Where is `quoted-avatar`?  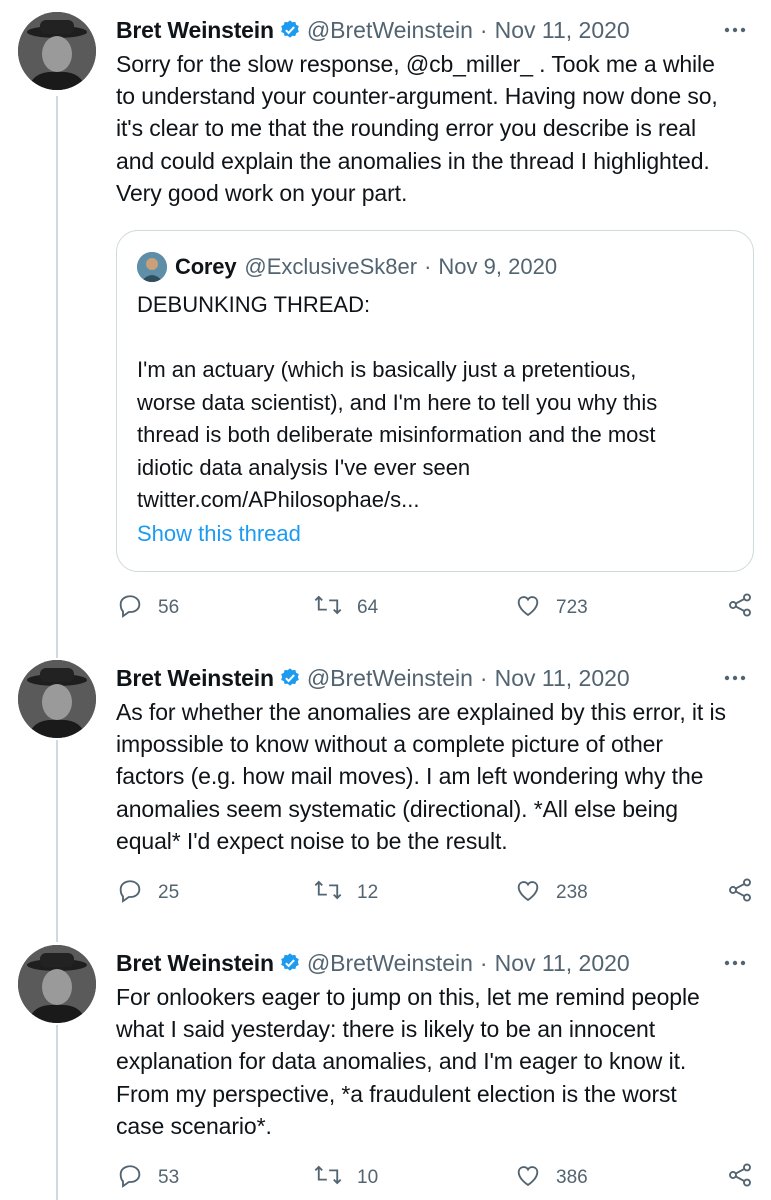
quoted-avatar is located at coordinates (152, 267).